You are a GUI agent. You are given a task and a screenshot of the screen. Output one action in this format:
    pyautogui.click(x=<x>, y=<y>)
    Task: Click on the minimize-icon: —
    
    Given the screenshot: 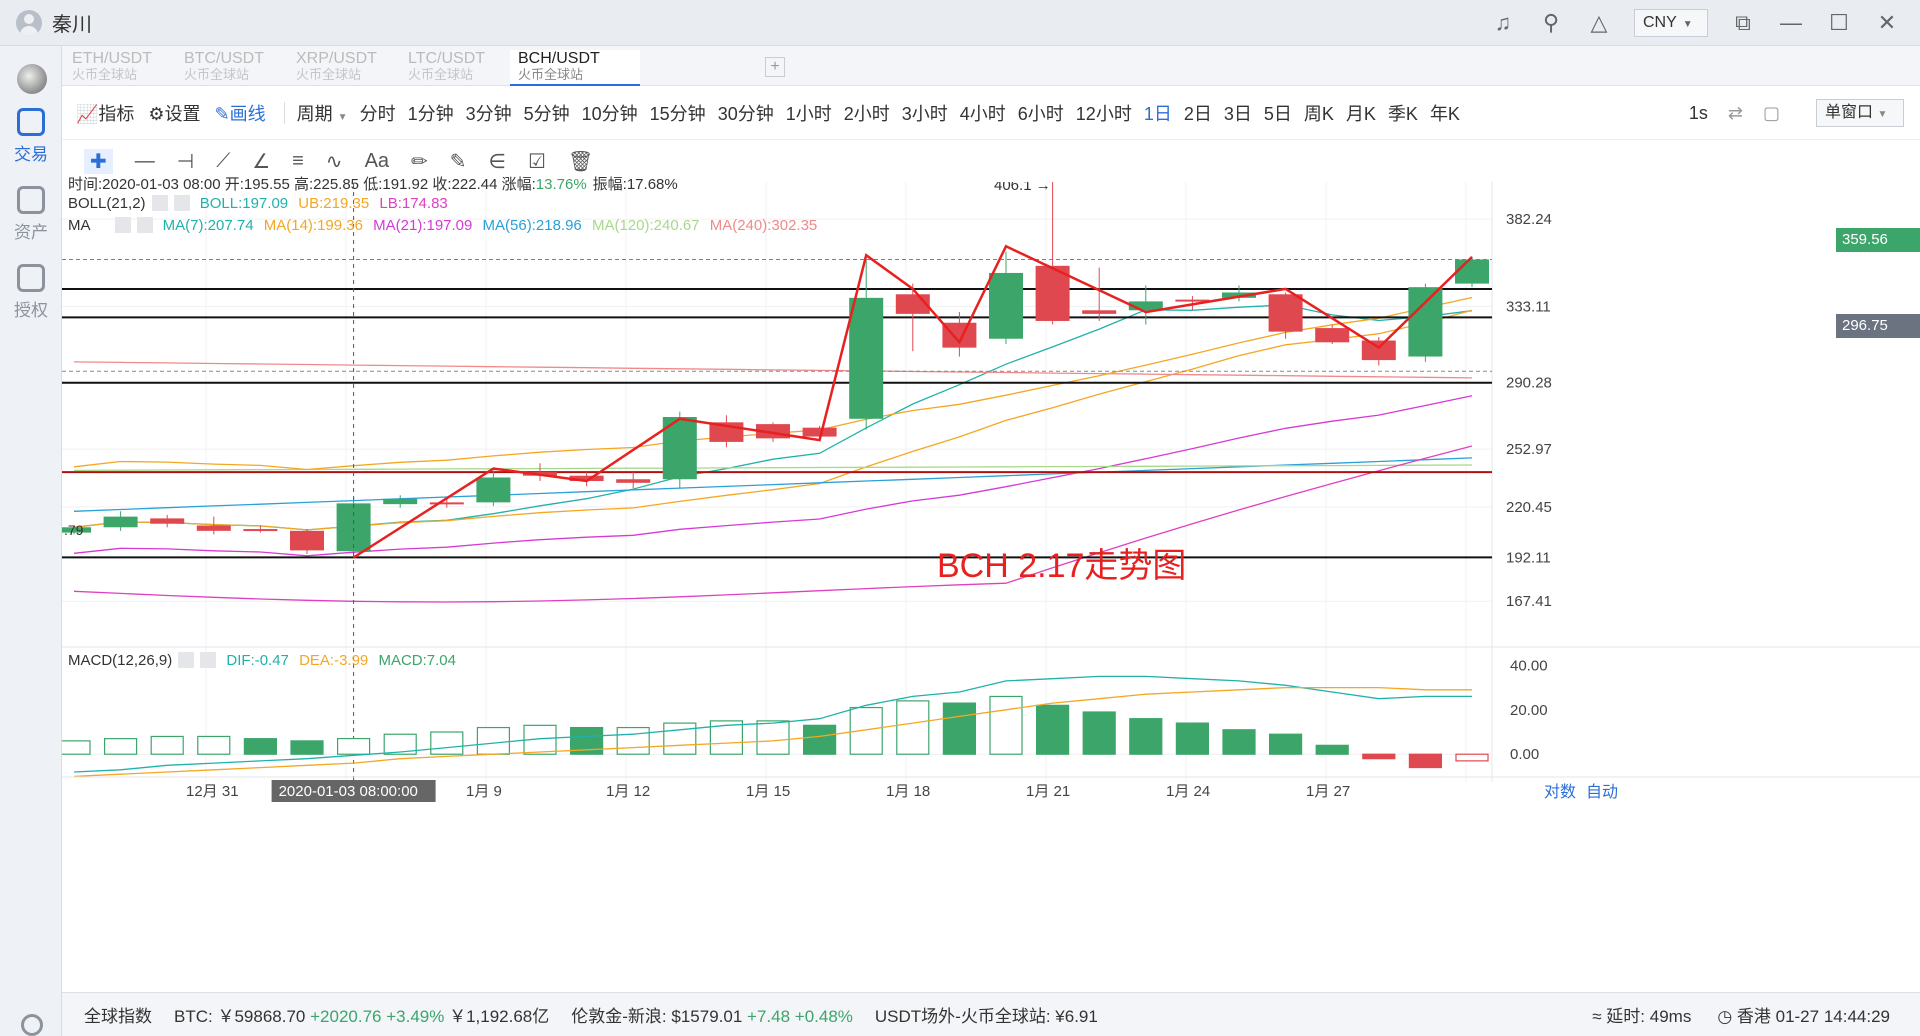 What is the action you would take?
    pyautogui.click(x=1791, y=23)
    